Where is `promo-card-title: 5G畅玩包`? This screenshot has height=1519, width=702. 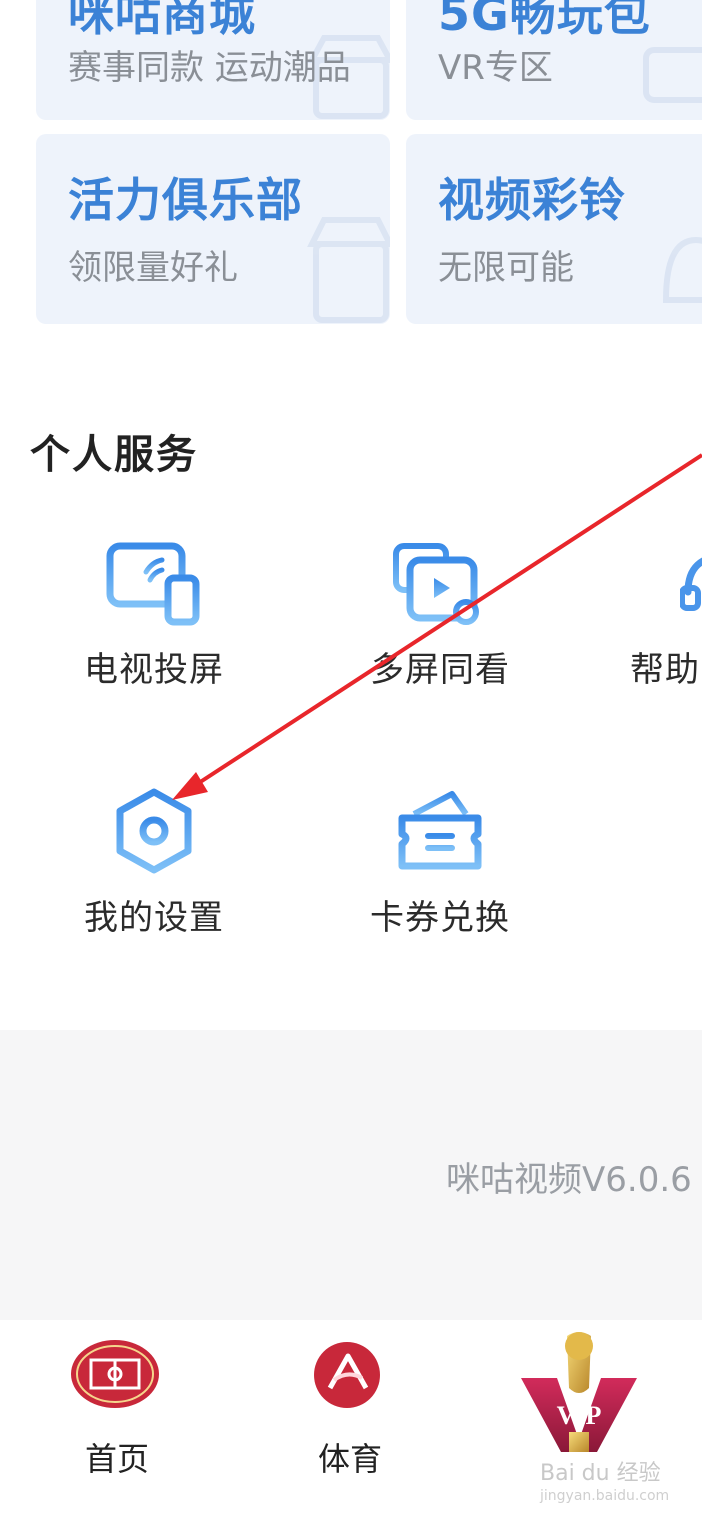 promo-card-title: 5G畅玩包 is located at coordinates (544, 20).